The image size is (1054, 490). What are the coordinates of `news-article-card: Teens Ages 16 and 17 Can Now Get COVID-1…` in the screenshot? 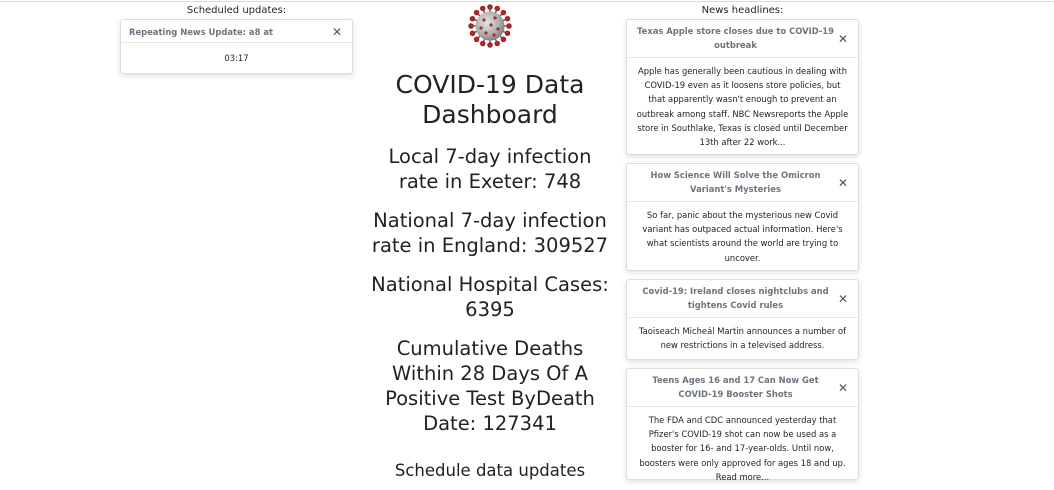 It's located at (742, 425).